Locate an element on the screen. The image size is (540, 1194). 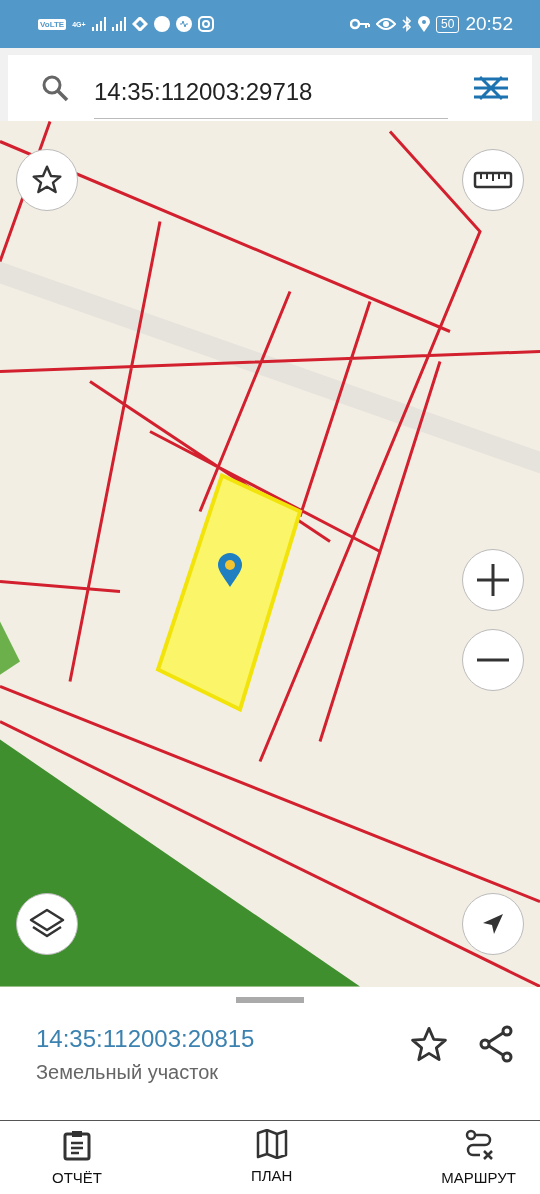
app-icon is located at coordinates (139, 24).